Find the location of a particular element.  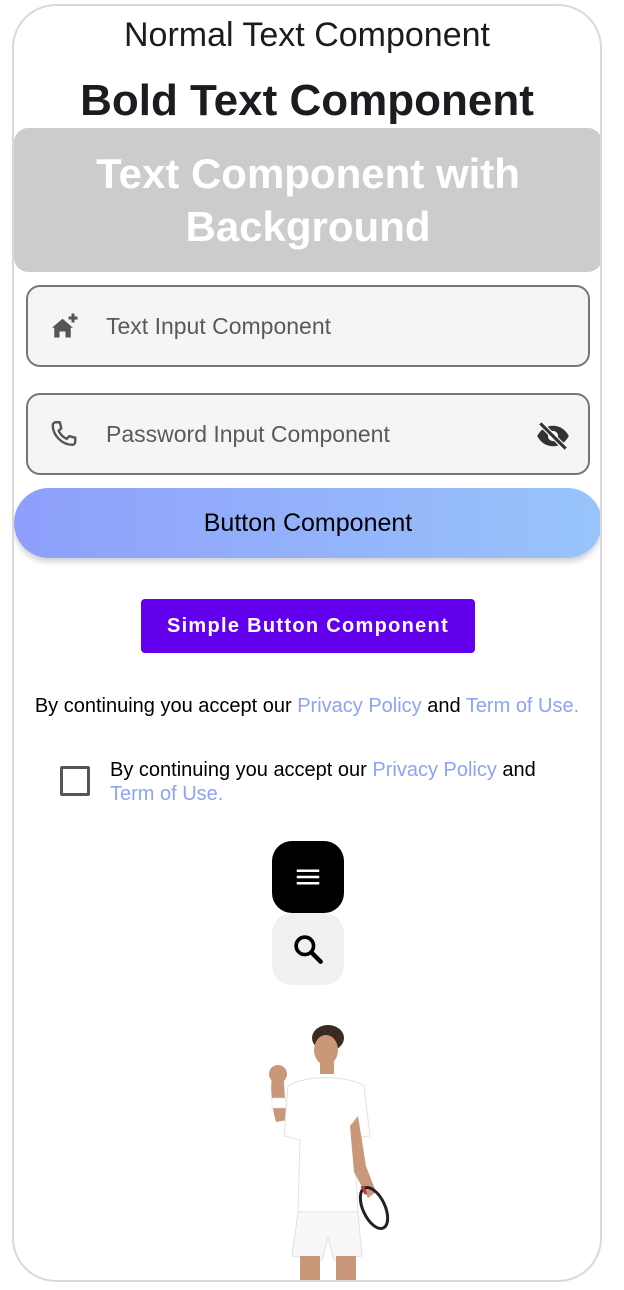

terms-checkbox is located at coordinates (75, 781).